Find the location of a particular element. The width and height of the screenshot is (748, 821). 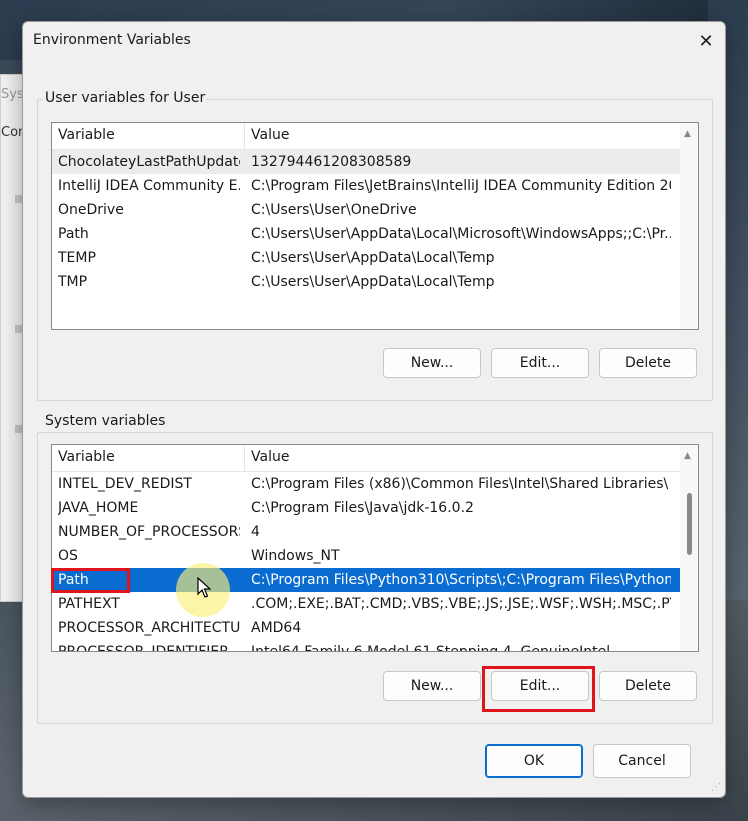

table-row: TEMP C:\Users\User\AppData\Local\Temp is located at coordinates (375, 258).